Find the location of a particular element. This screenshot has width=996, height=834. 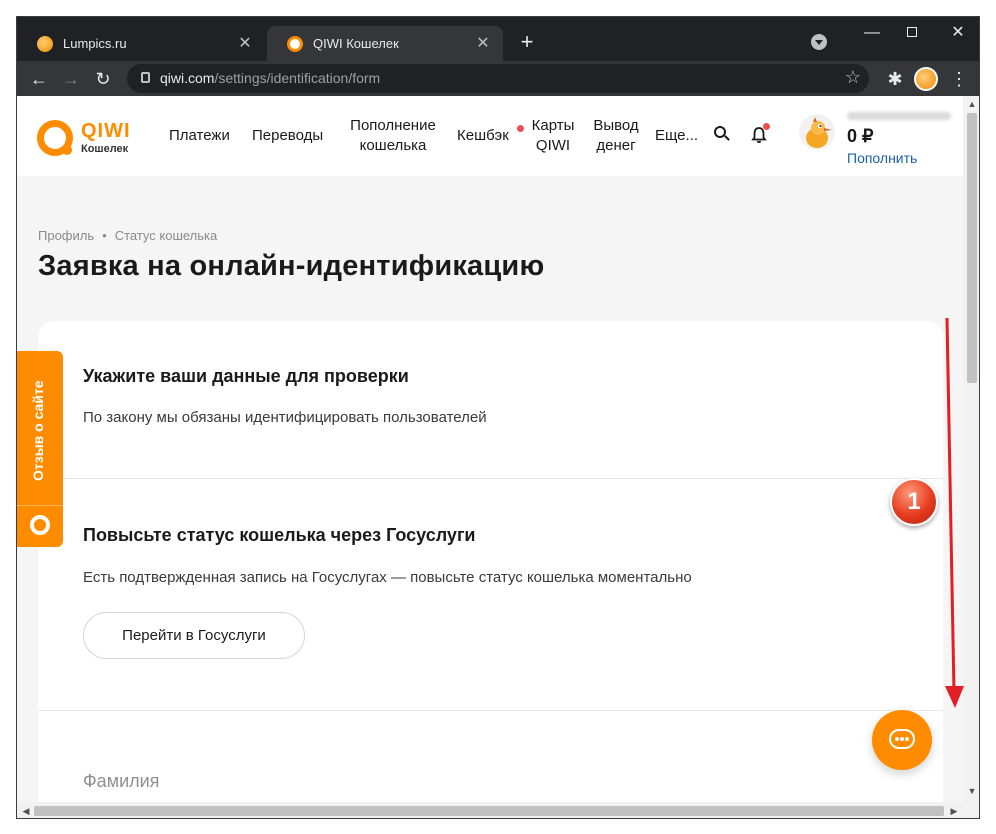

breadcrumb: Профиль • Статус кошелька is located at coordinates (127, 235).